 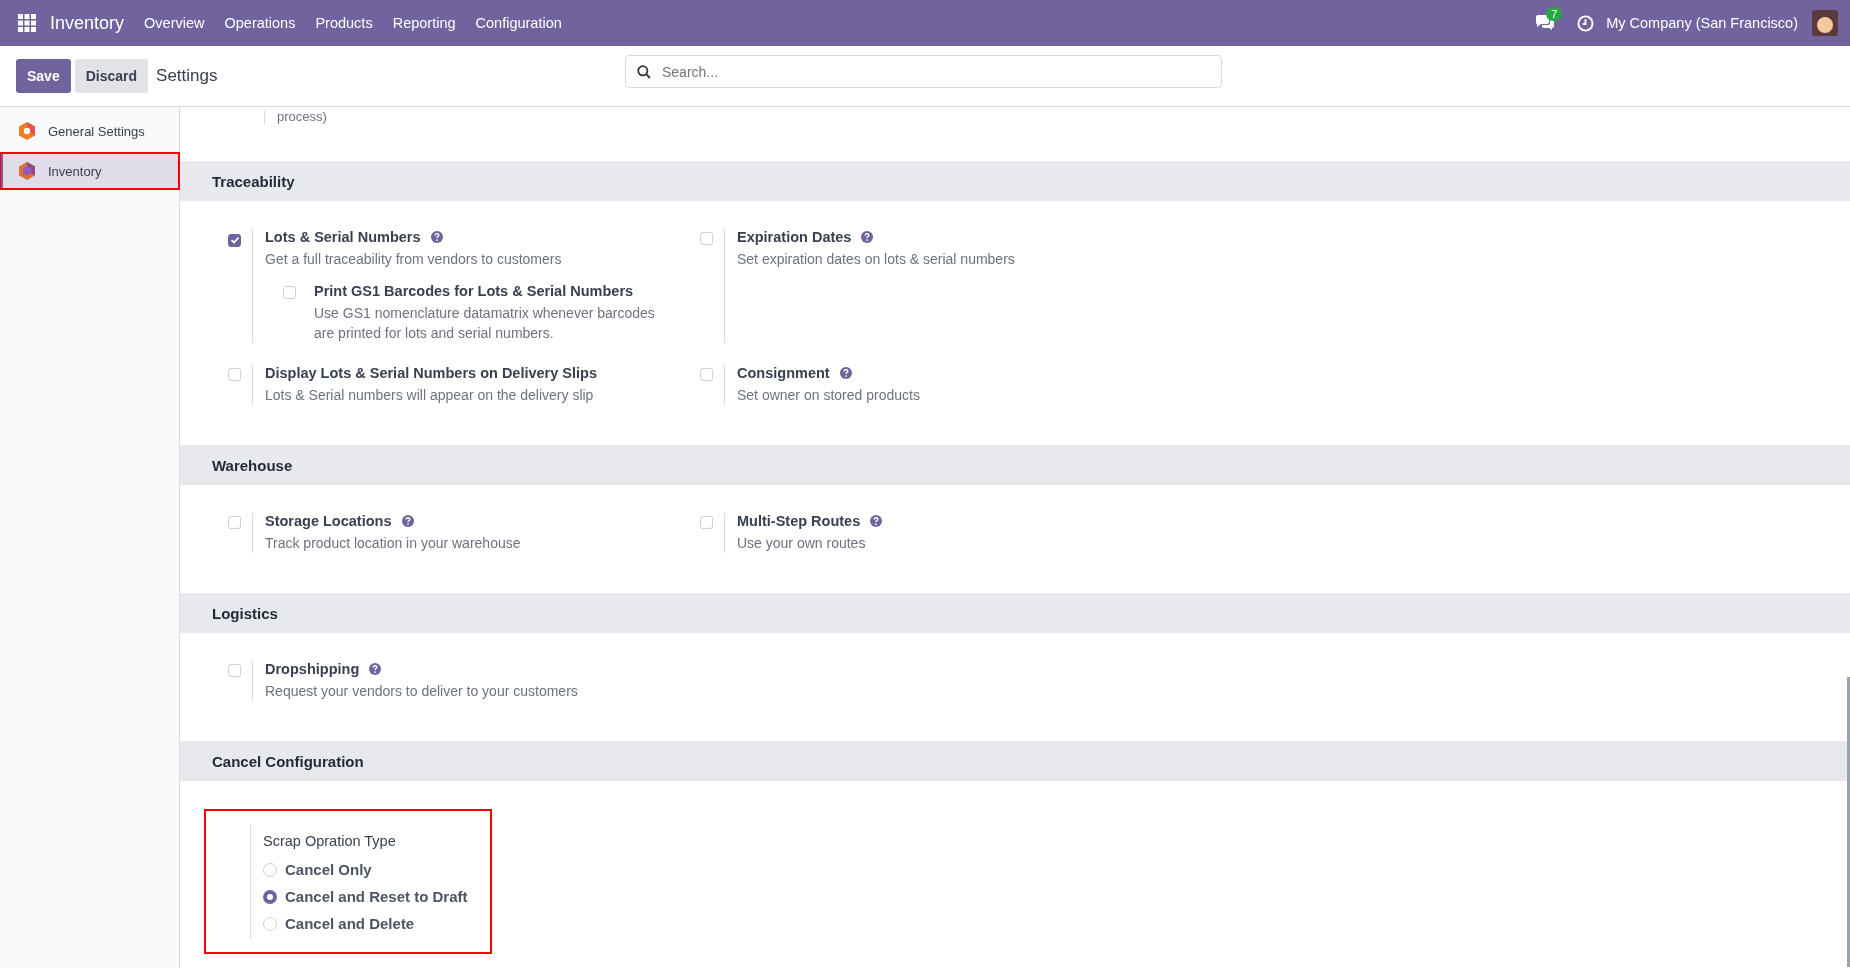 What do you see at coordinates (270, 896) in the screenshot?
I see `radio-button` at bounding box center [270, 896].